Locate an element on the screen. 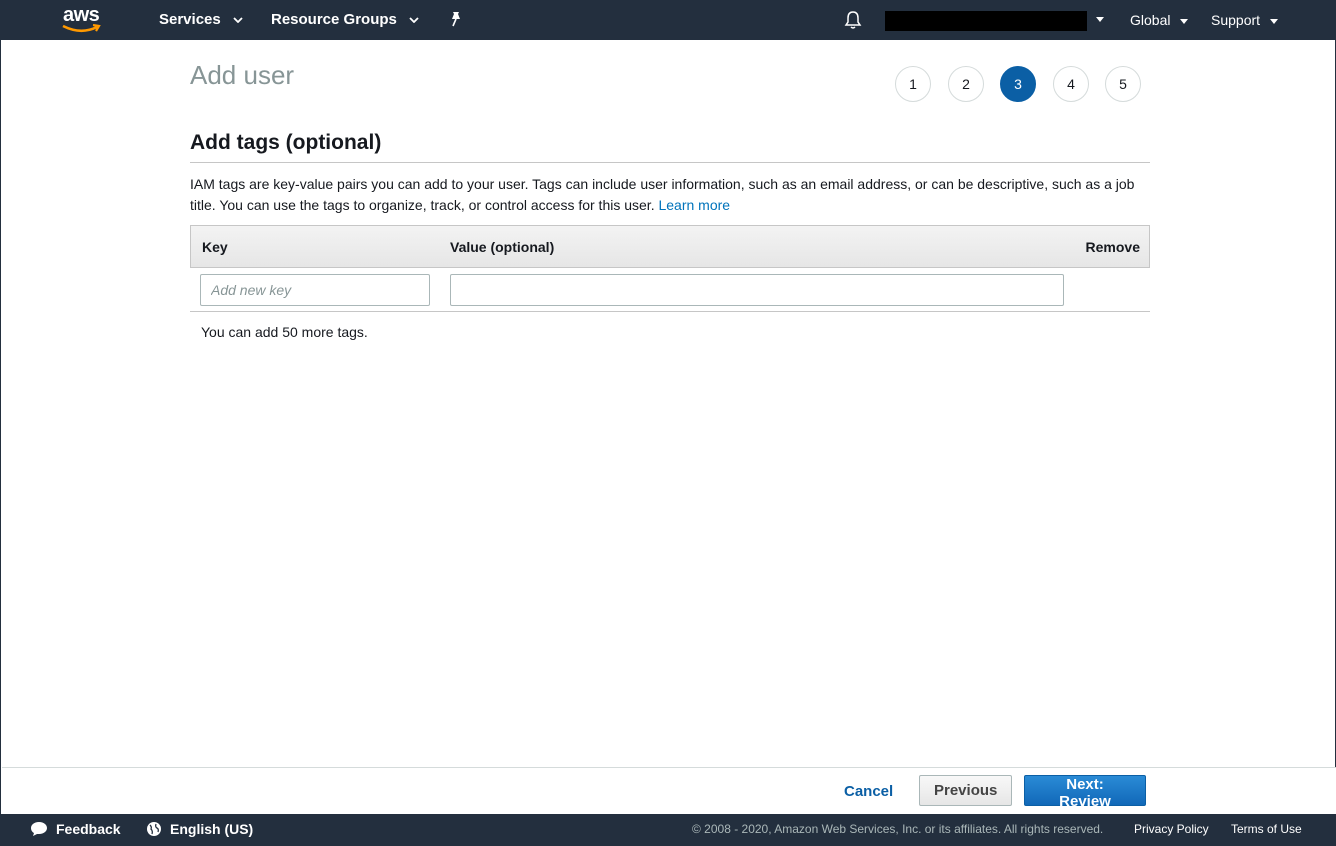  value-column-header: Value (optional) is located at coordinates (502, 247).